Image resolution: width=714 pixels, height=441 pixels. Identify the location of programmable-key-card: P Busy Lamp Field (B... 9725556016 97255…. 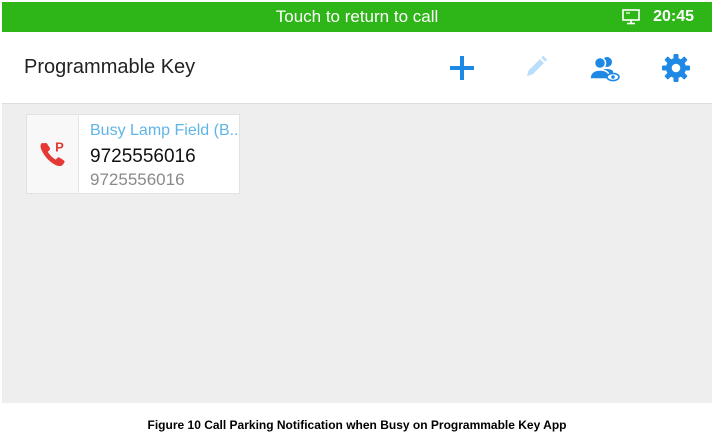
(133, 154).